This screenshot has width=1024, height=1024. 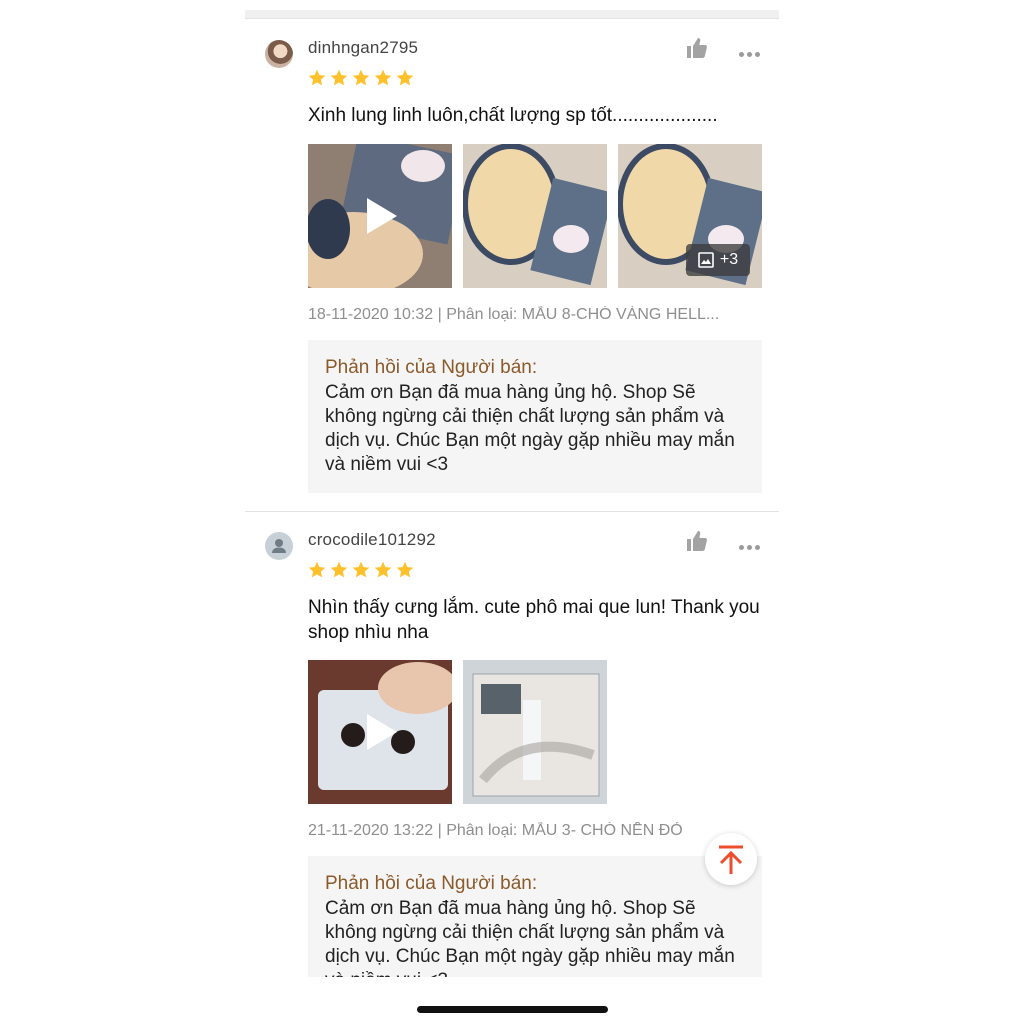 I want to click on review-media: +3, so click(x=535, y=216).